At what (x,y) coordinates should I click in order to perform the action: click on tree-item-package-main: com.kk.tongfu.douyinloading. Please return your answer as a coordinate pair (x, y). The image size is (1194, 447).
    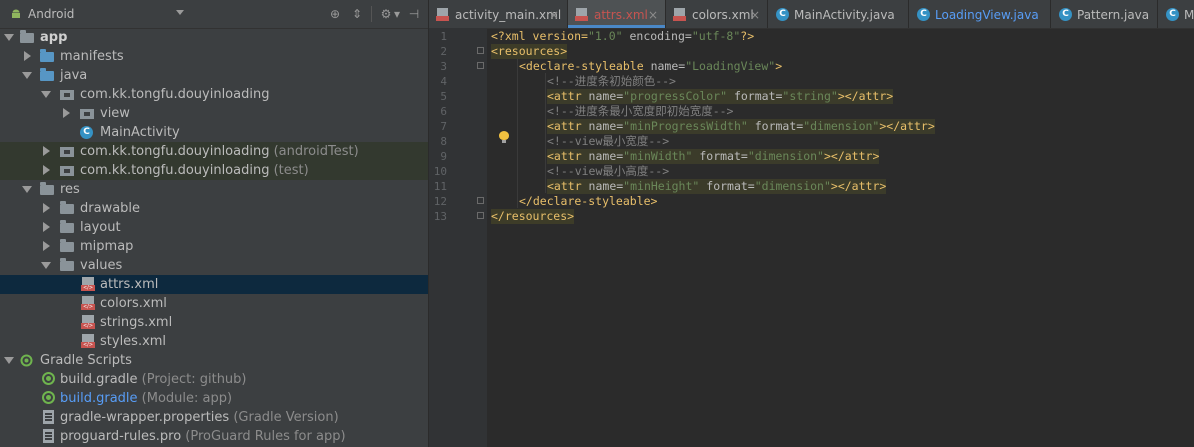
    Looking at the image, I should click on (214, 94).